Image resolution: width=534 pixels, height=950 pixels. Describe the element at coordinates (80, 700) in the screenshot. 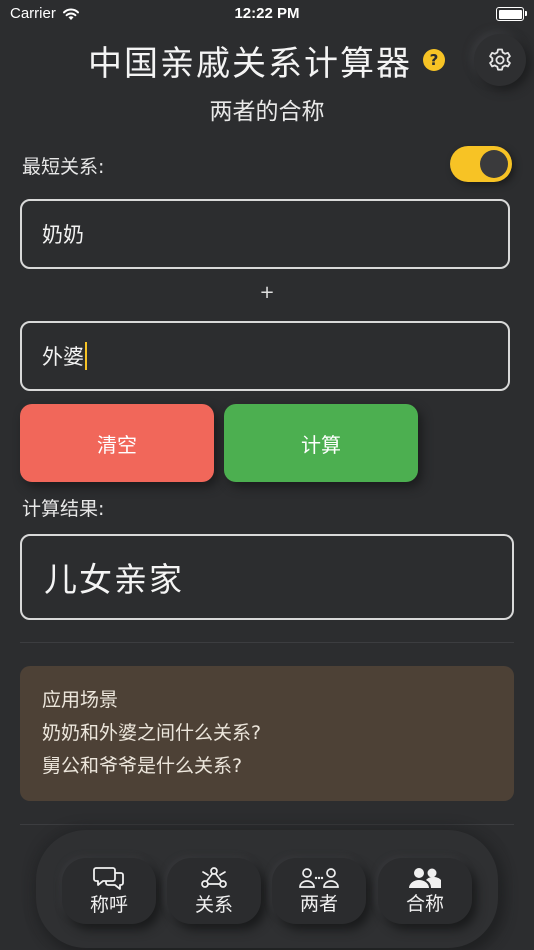

I see `scenarios-title: 应用场景` at that location.